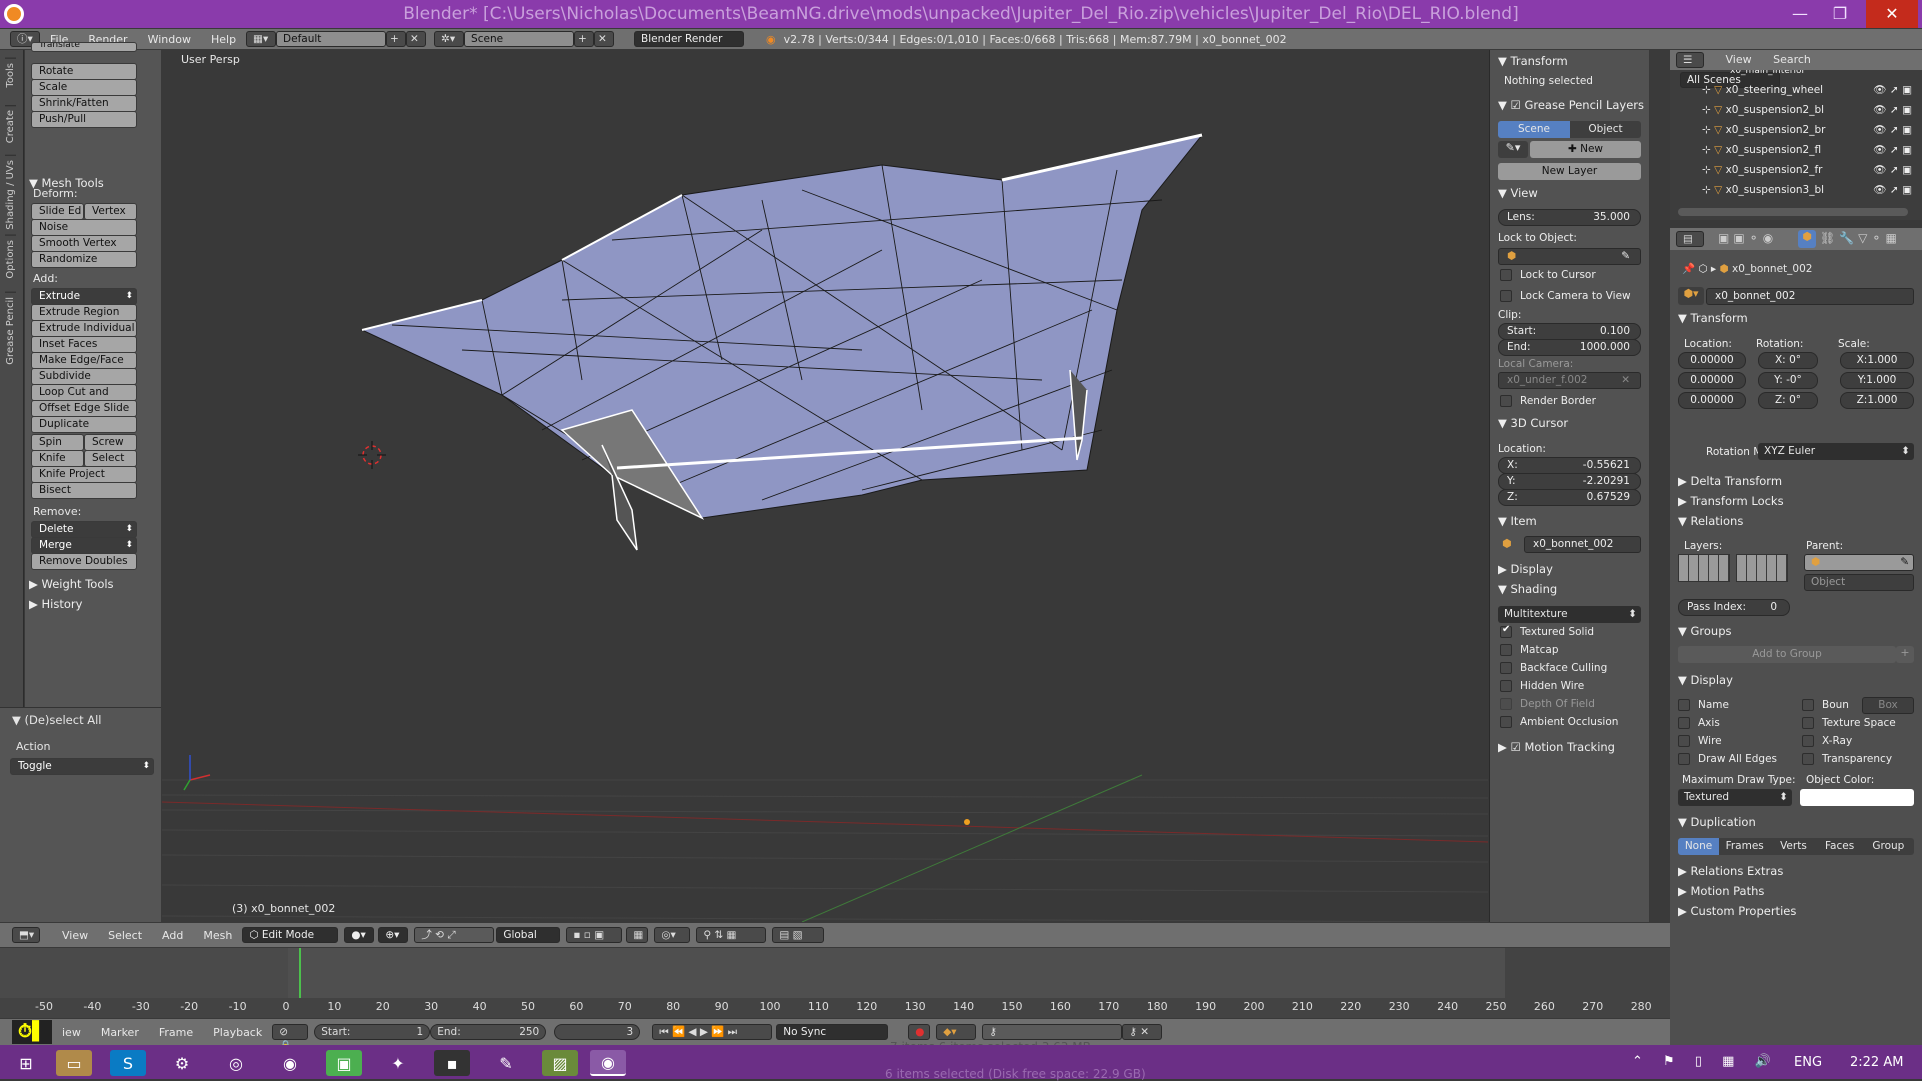 The image size is (1922, 1081). What do you see at coordinates (594, 935) in the screenshot?
I see `select-mode-icons: ▪ ▫ ▣` at bounding box center [594, 935].